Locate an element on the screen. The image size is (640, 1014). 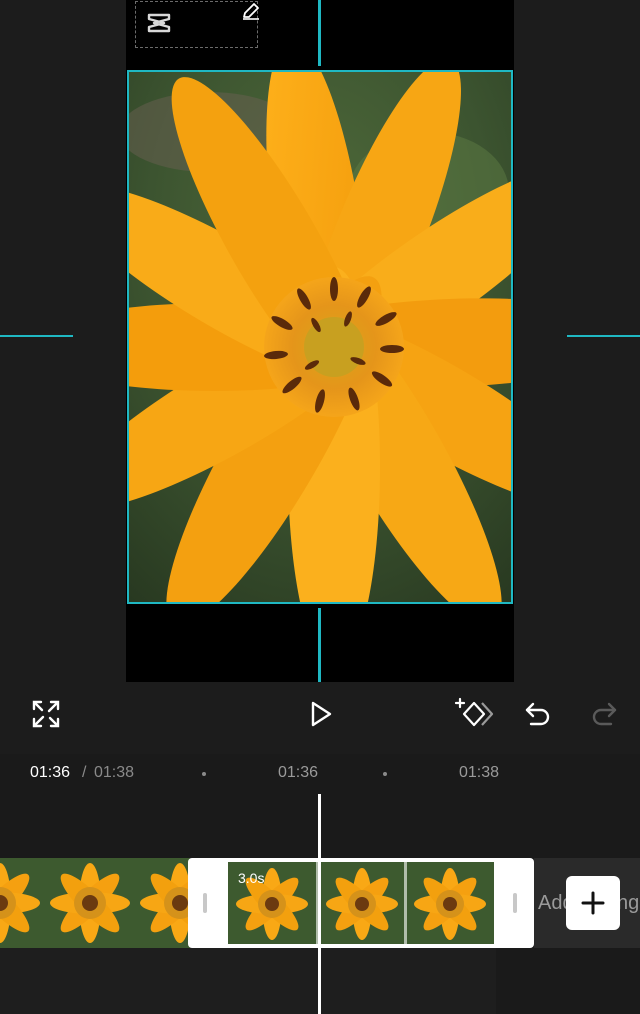
add-keyframe-icon is located at coordinates (474, 712).